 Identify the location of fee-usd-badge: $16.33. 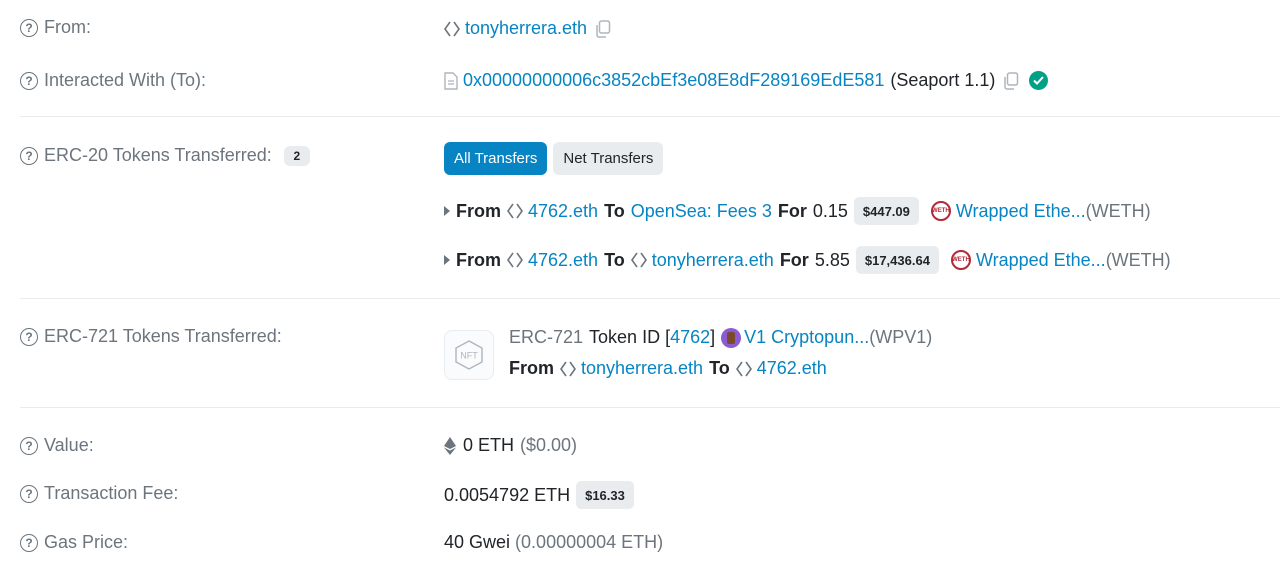
(605, 495).